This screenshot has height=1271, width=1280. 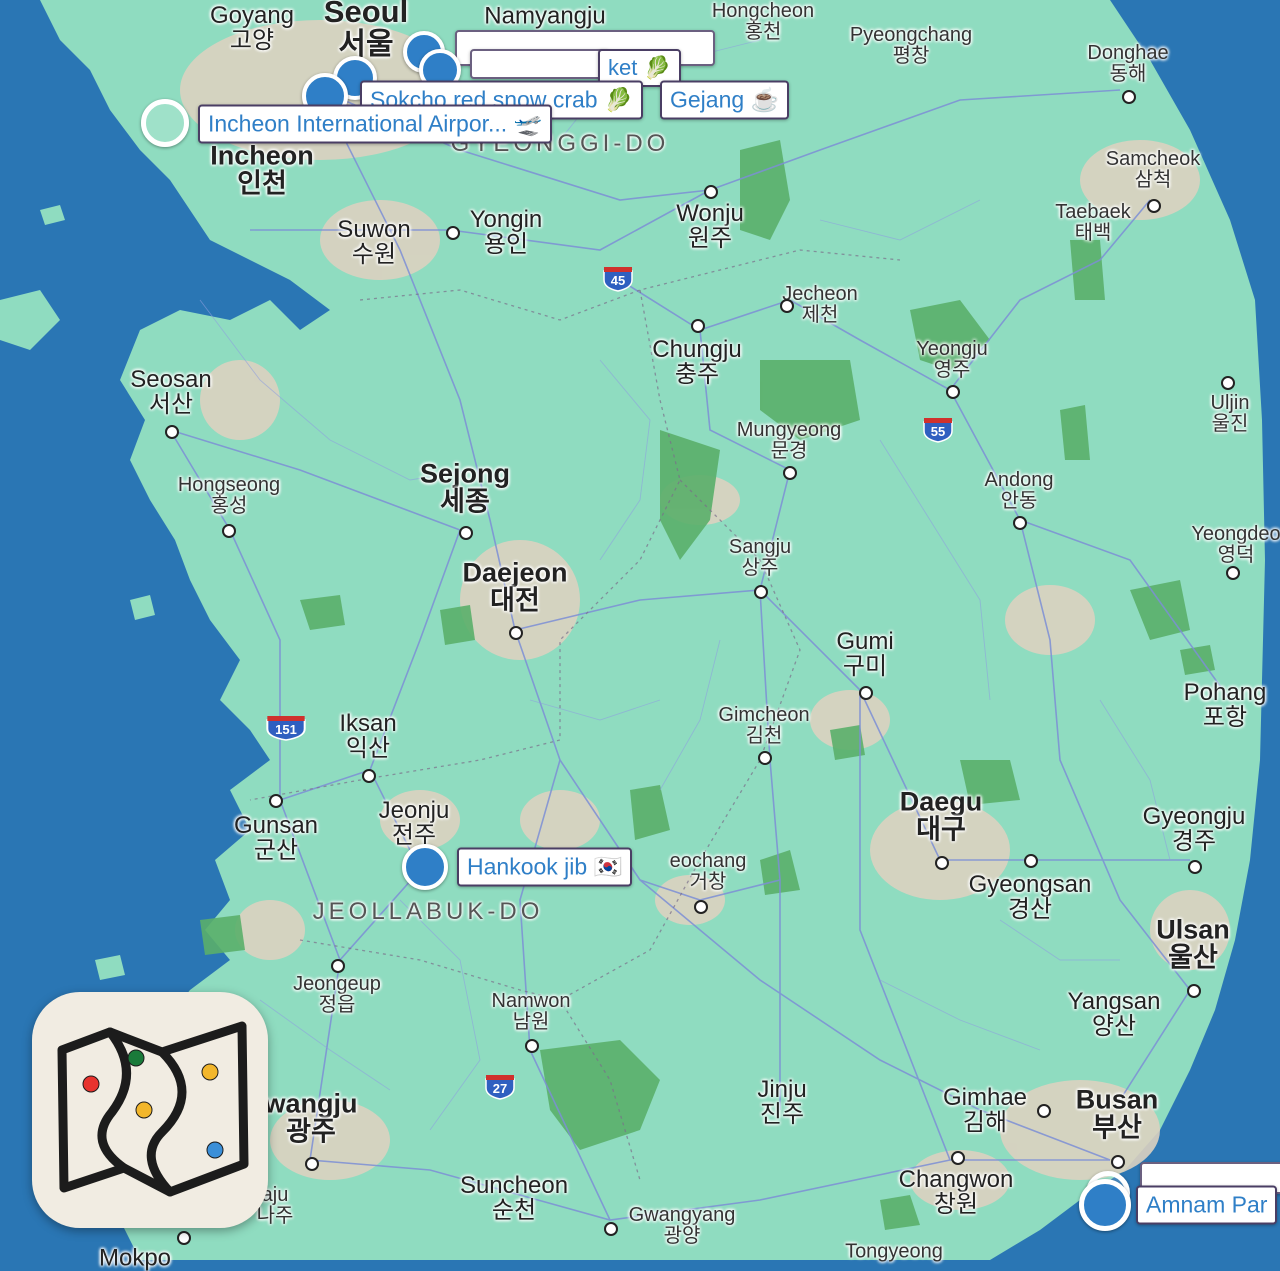 I want to click on marker-label-gejang: Gejang ☕, so click(x=725, y=100).